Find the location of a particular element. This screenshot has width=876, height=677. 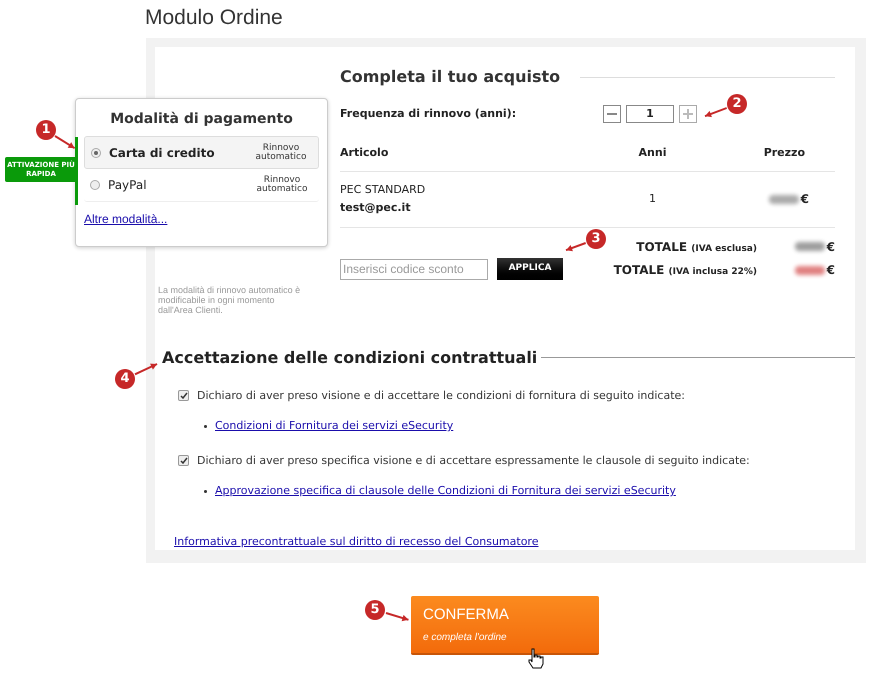

renewal-footnote: La modalità di rinnovo automatico è modificabile in ogni momento dall'Area Clienti. is located at coordinates (230, 299).